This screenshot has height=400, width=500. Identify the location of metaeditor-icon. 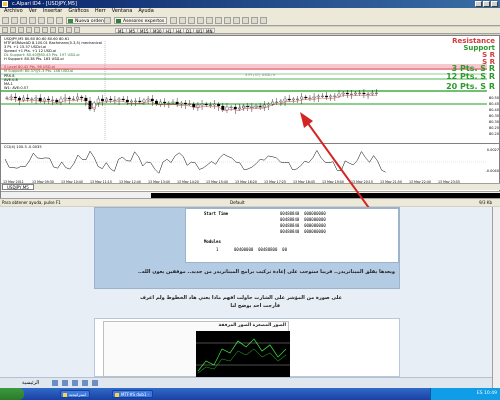
(107, 20).